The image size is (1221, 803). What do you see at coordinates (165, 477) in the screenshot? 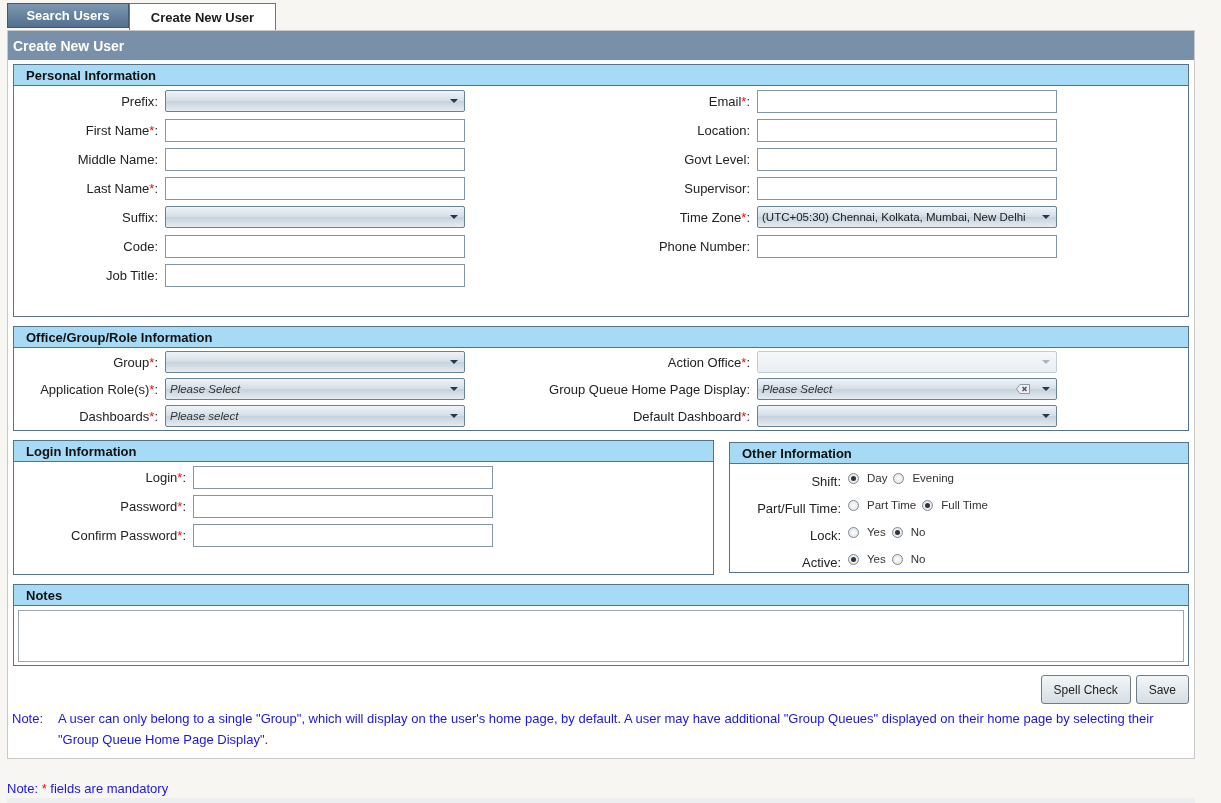
I see `field-label: Login*:` at bounding box center [165, 477].